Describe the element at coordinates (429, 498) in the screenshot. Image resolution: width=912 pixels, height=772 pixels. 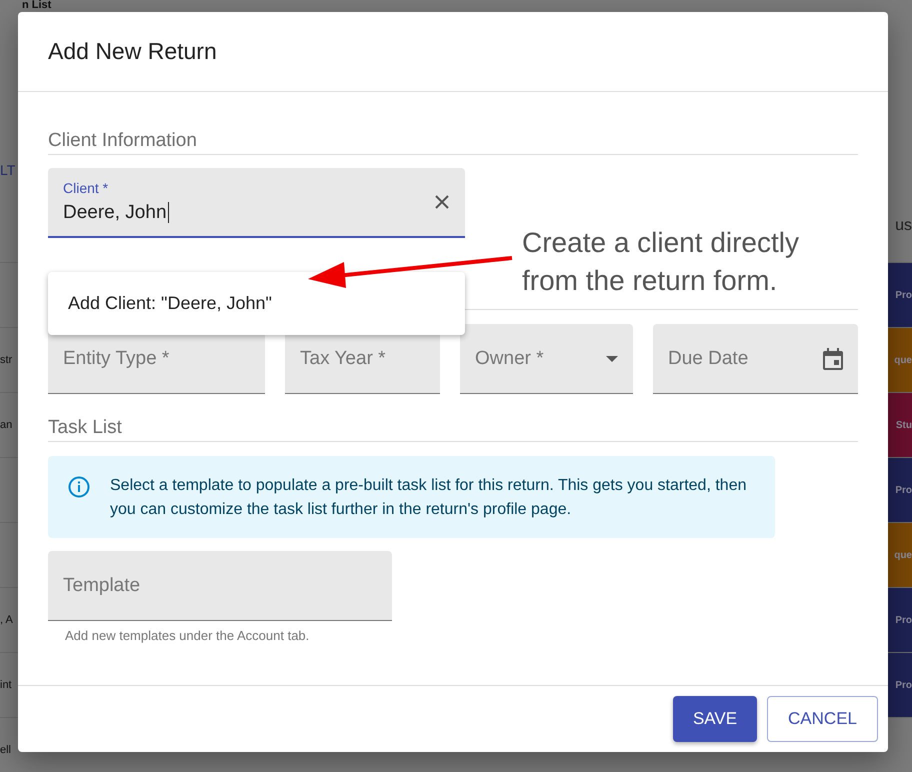
I see `info-text: Select a template to populate a pre-built task list for this return. This gets you started, then you can customize the task list further in the return's profile page.` at that location.